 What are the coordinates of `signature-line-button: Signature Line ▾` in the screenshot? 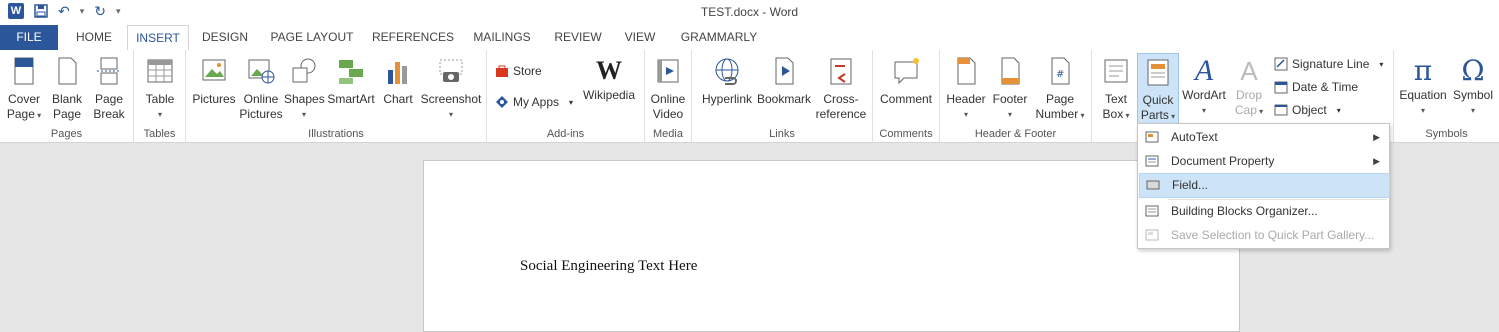 It's located at (1328, 64).